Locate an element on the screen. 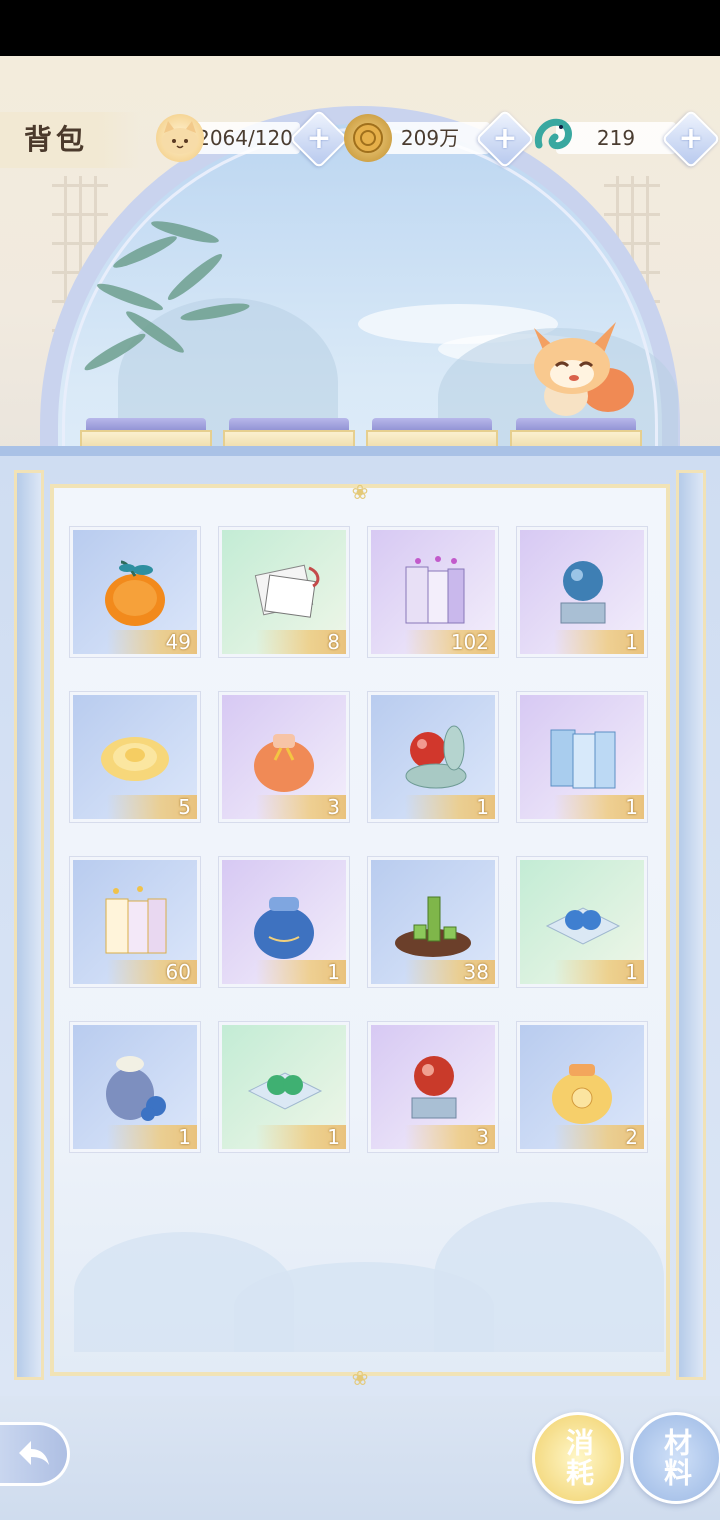  cat-face-icon is located at coordinates (180, 138).